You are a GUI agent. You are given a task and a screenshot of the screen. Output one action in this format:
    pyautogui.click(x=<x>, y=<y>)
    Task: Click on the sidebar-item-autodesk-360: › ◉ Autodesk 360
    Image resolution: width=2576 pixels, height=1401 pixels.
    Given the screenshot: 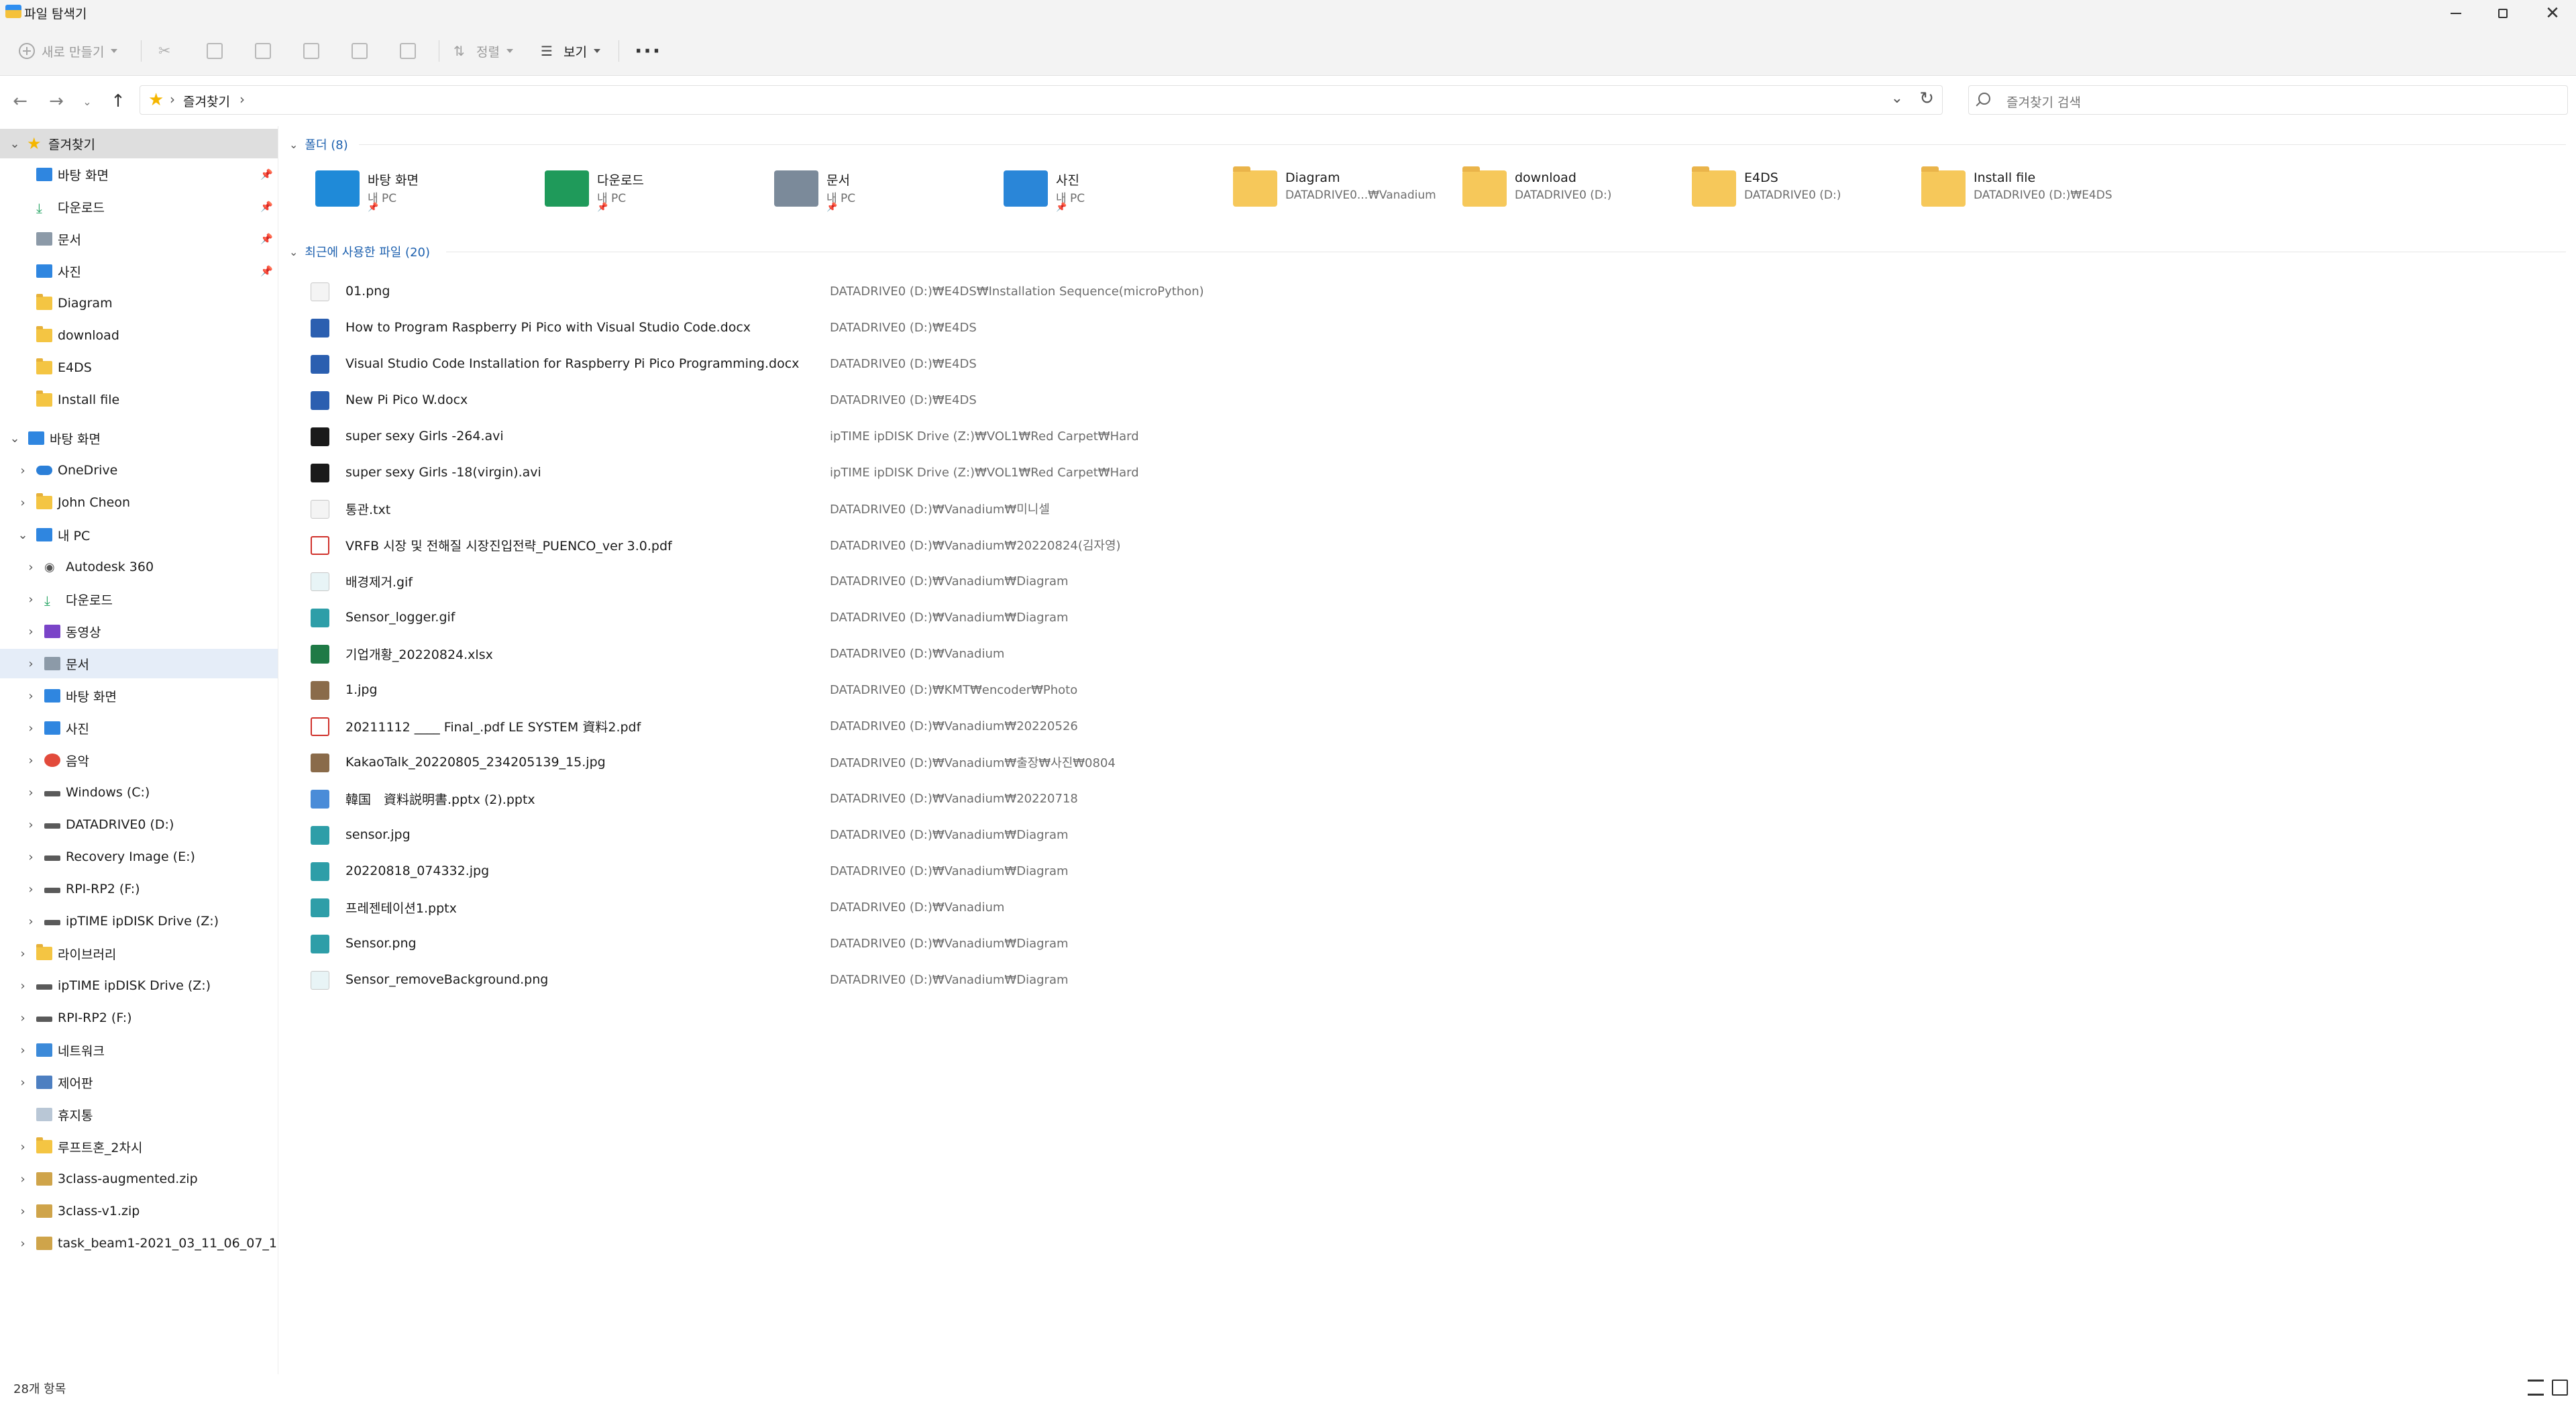 What is the action you would take?
    pyautogui.click(x=139, y=567)
    